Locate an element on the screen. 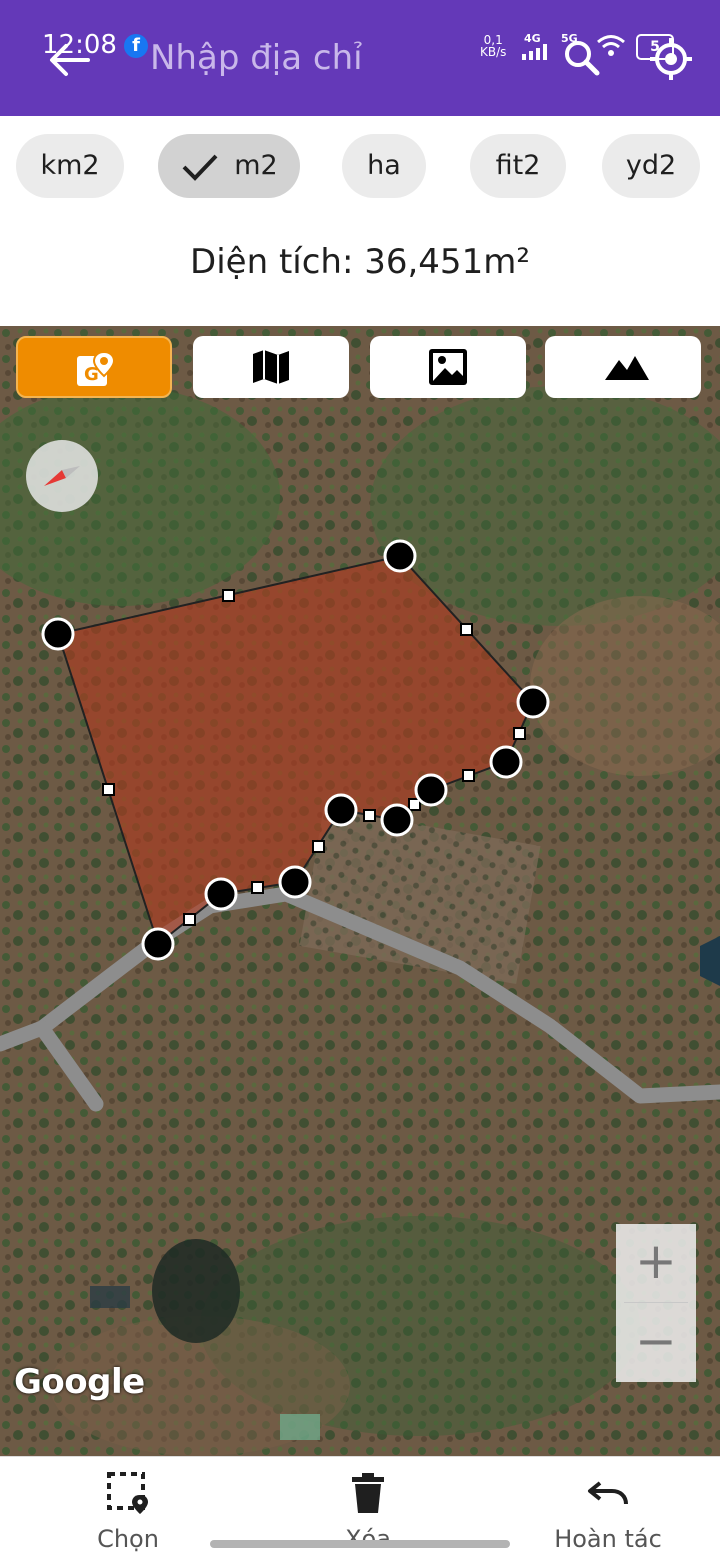  wifi-icon is located at coordinates (611, 45).